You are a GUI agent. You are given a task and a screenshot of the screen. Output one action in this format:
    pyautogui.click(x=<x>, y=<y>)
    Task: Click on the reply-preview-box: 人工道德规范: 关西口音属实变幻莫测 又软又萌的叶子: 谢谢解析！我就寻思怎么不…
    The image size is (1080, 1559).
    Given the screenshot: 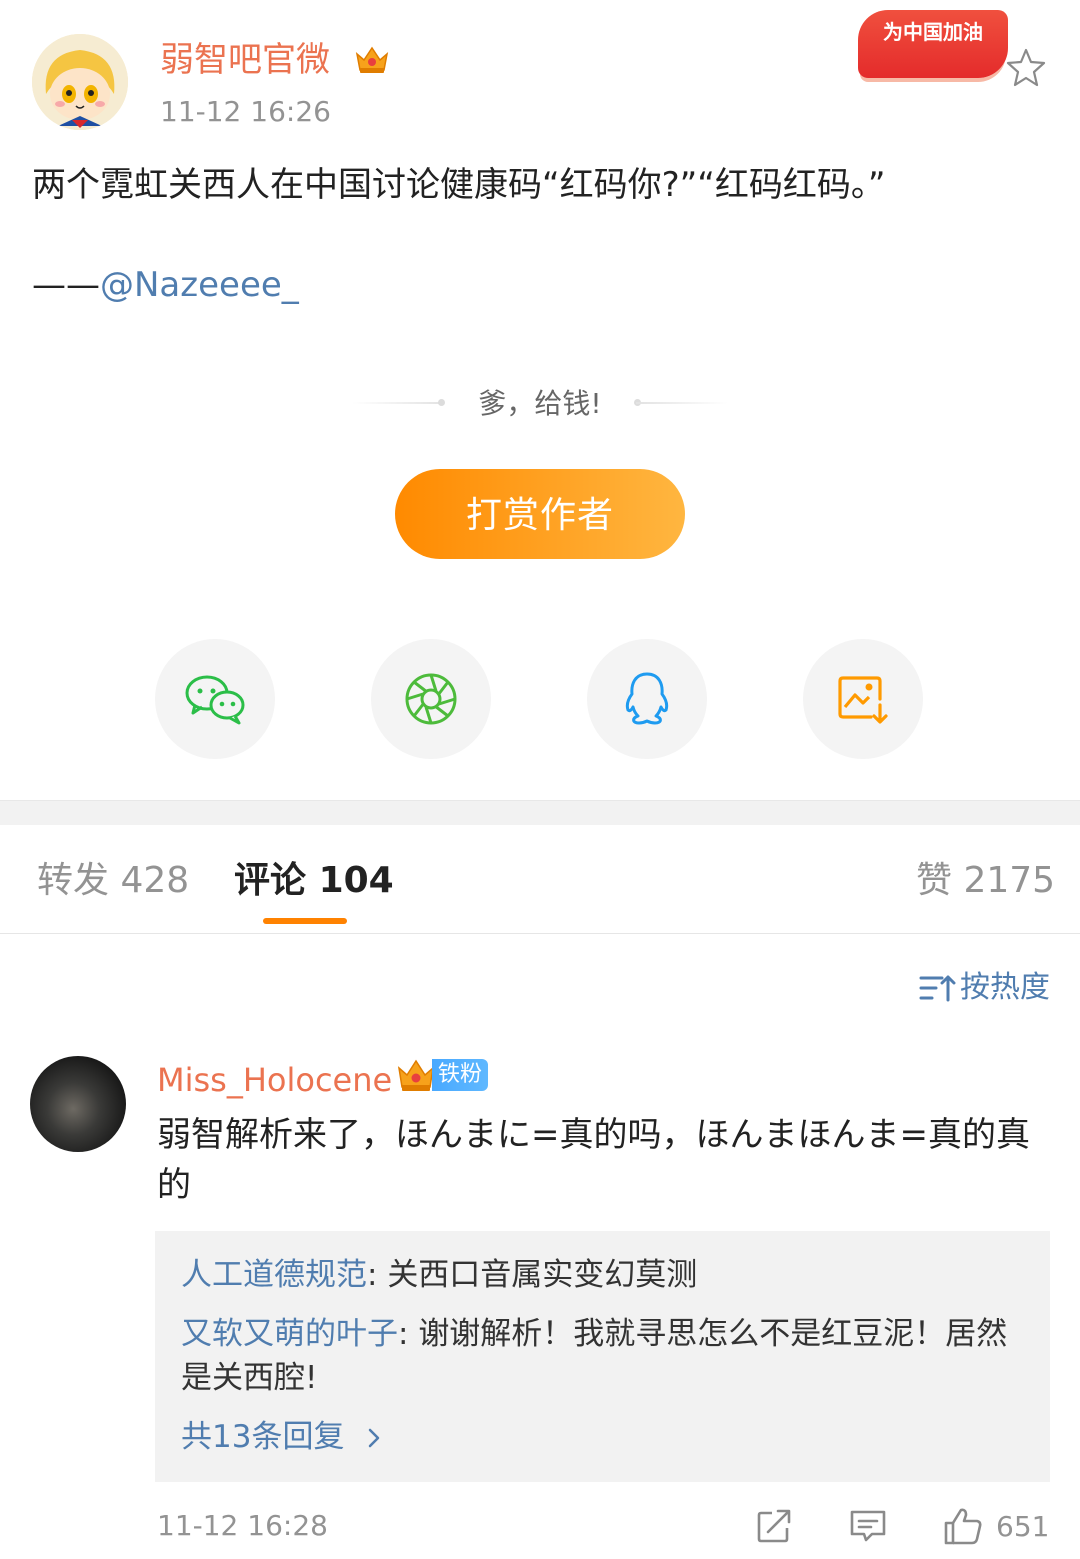 What is the action you would take?
    pyautogui.click(x=602, y=1356)
    